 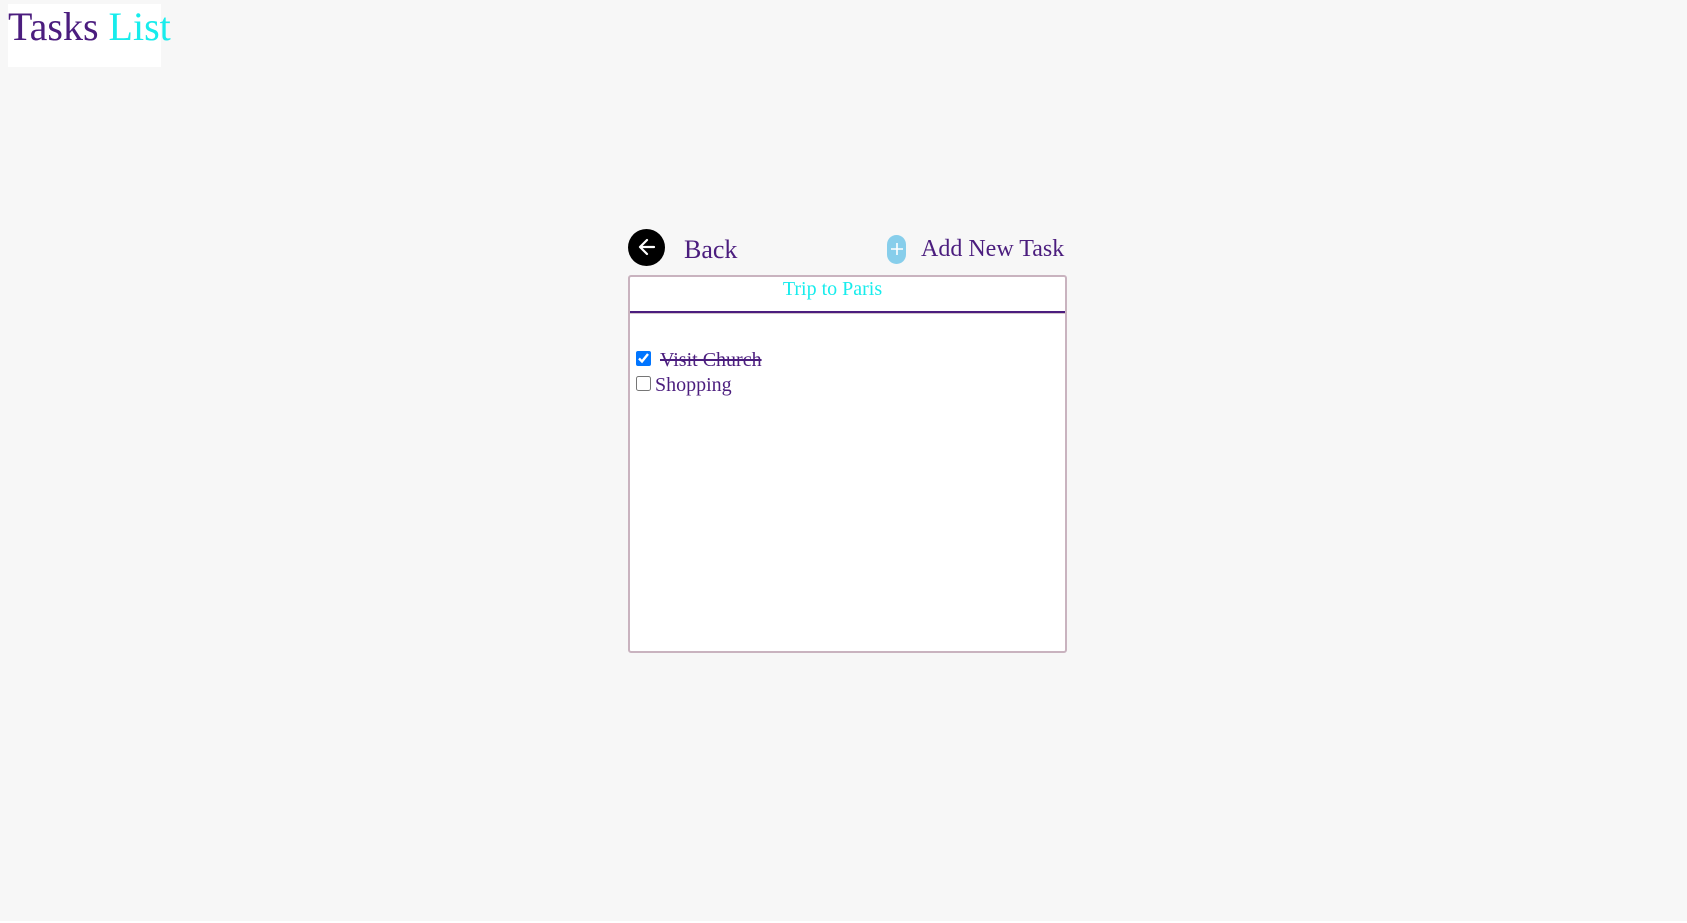 I want to click on add-new-task-button: Add New Task, so click(x=975, y=249).